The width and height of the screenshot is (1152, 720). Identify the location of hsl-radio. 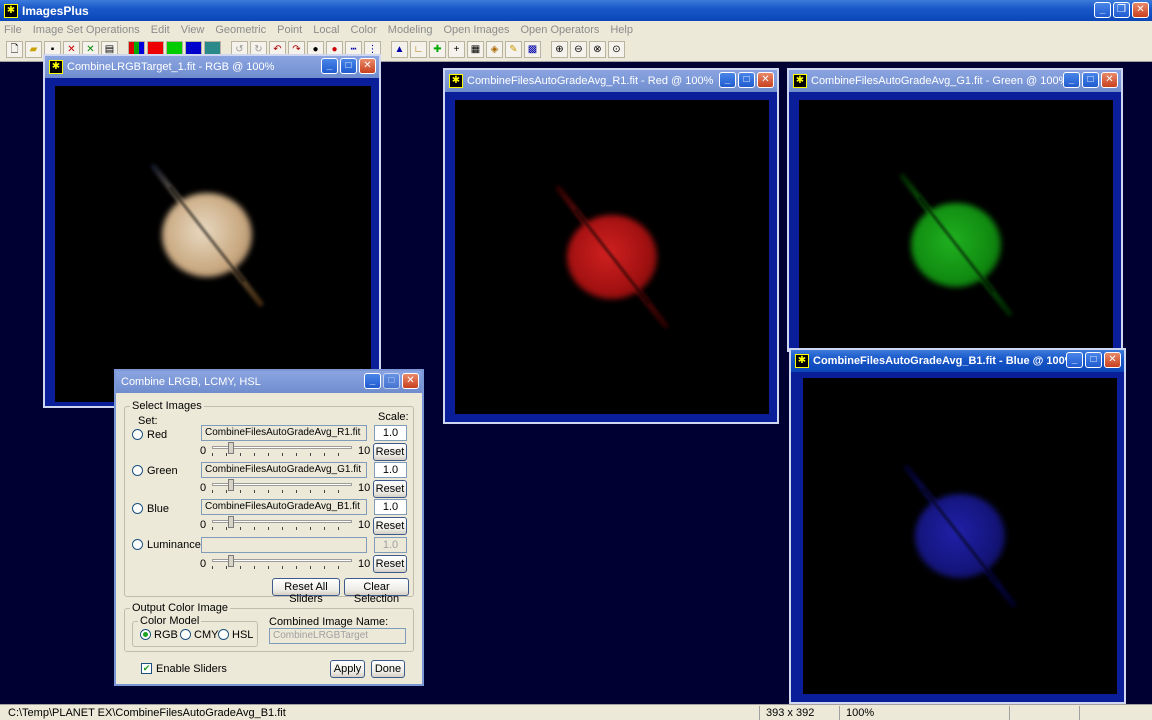
(223, 634).